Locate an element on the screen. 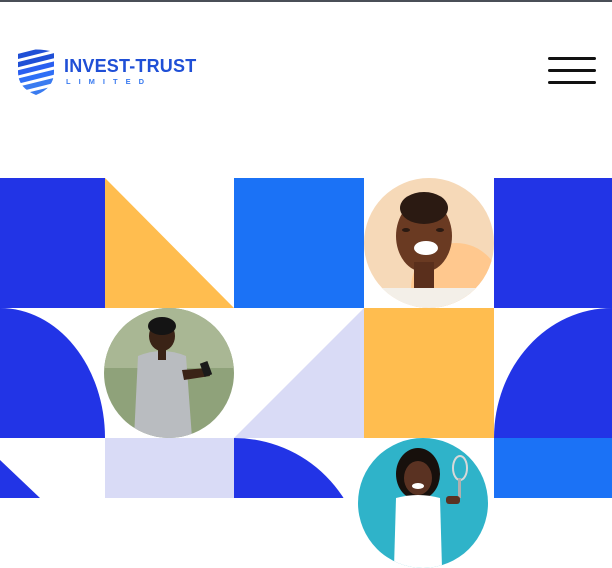  man-with-phone-photo is located at coordinates (169, 373).